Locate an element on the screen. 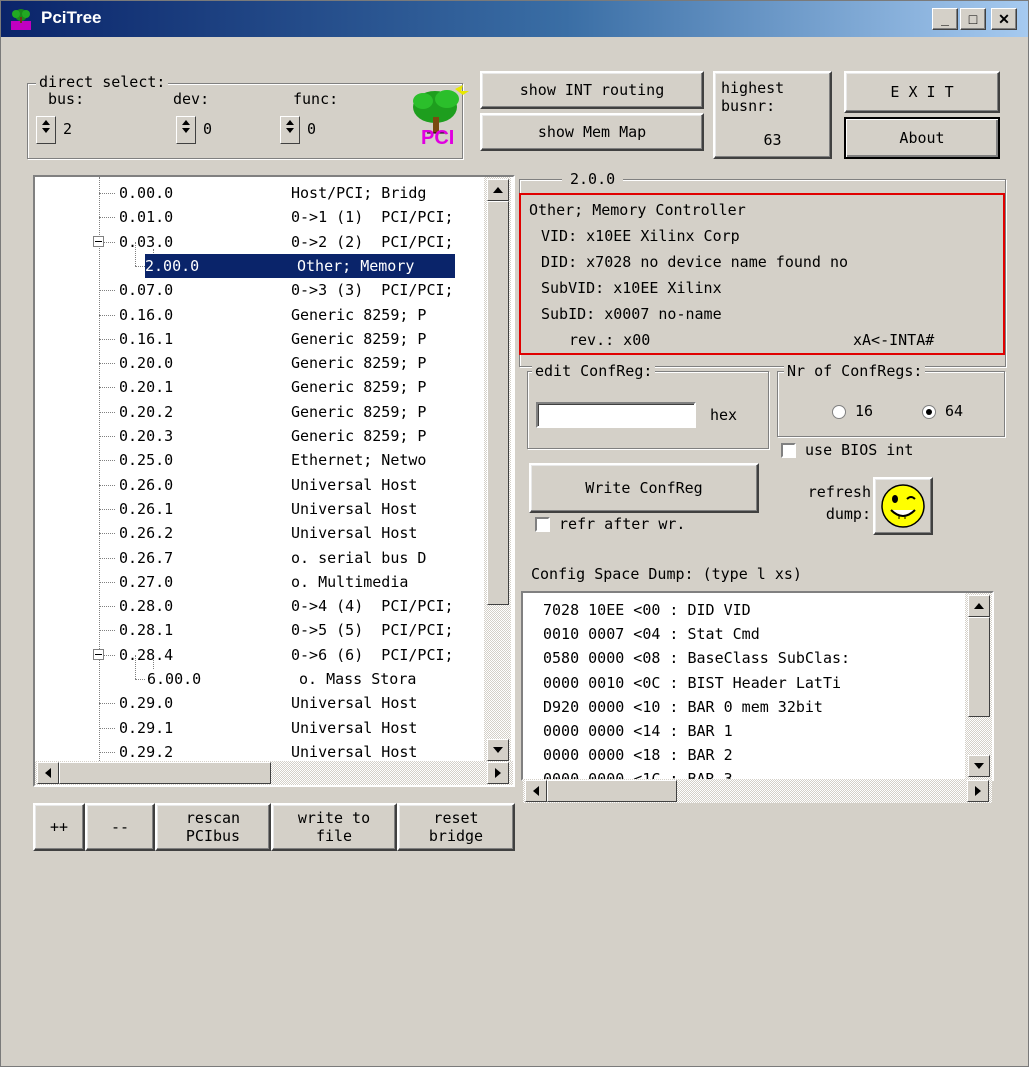 This screenshot has height=1067, width=1029. close-button: ✕ is located at coordinates (1004, 19).